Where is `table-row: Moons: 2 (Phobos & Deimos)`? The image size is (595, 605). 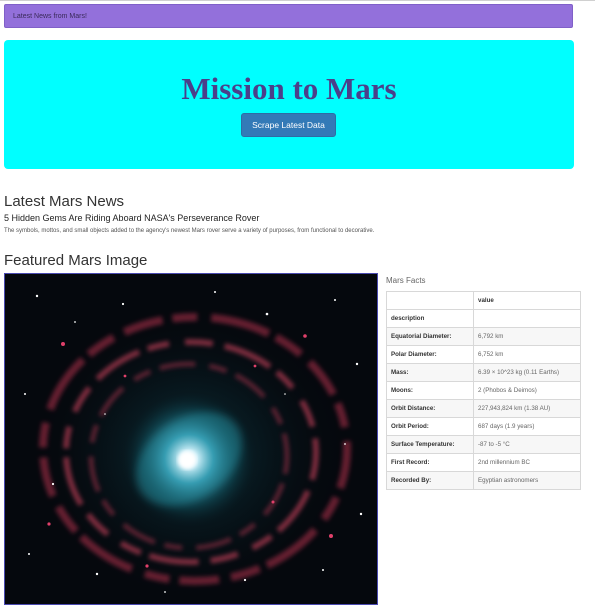 table-row: Moons: 2 (Phobos & Deimos) is located at coordinates (483, 390).